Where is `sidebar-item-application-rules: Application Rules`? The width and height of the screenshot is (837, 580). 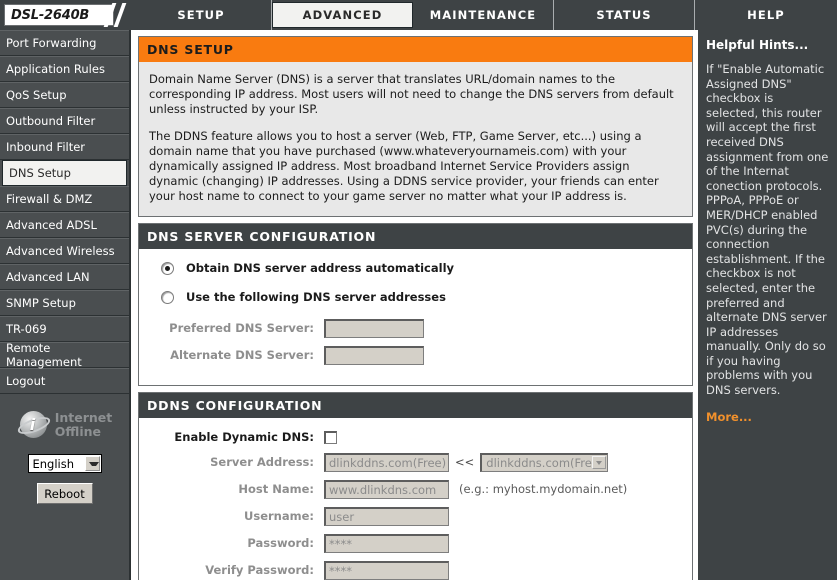
sidebar-item-application-rules: Application Rules is located at coordinates (64, 69).